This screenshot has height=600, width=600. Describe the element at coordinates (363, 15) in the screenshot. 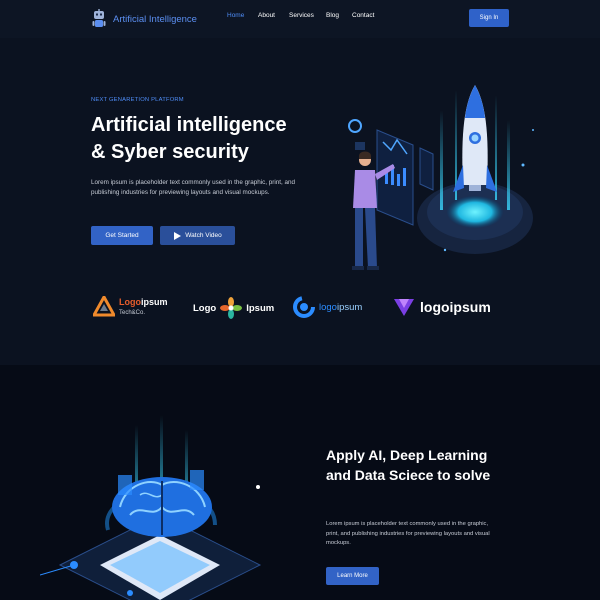

I see `nav-contact: Contact` at that location.